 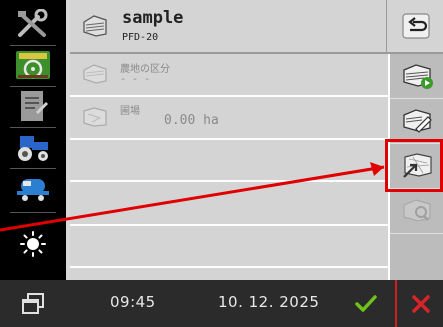 What do you see at coordinates (256, 27) in the screenshot?
I see `header: sample PFD-20` at bounding box center [256, 27].